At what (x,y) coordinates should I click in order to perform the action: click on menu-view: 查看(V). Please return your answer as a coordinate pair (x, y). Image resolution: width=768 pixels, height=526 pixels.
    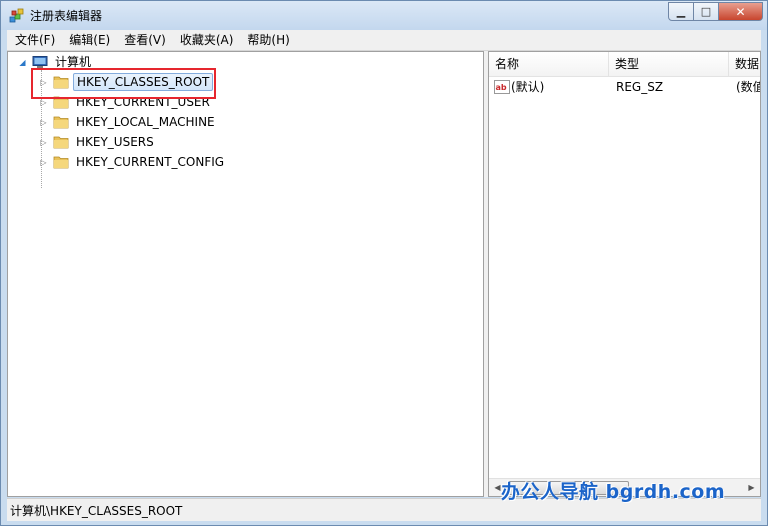
    Looking at the image, I should click on (145, 40).